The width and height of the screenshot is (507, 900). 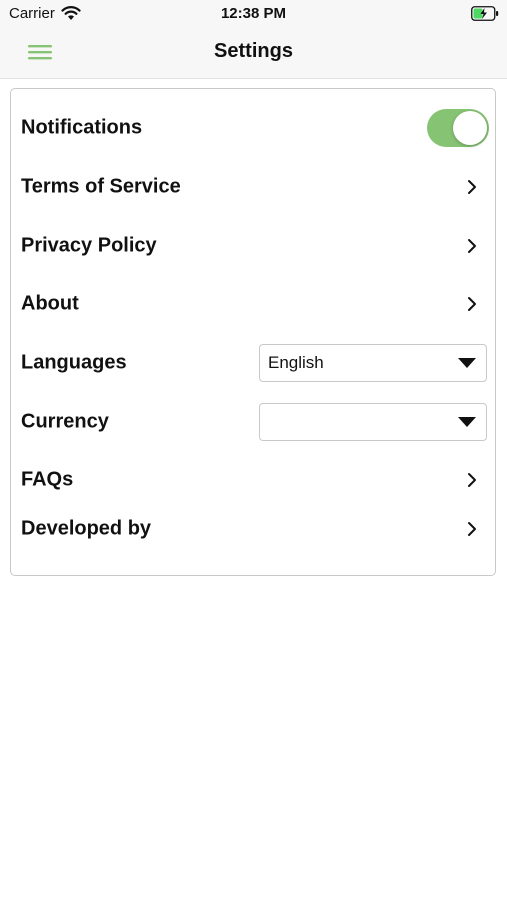 I want to click on terms-of-service-row: Terms of Service, so click(x=253, y=187).